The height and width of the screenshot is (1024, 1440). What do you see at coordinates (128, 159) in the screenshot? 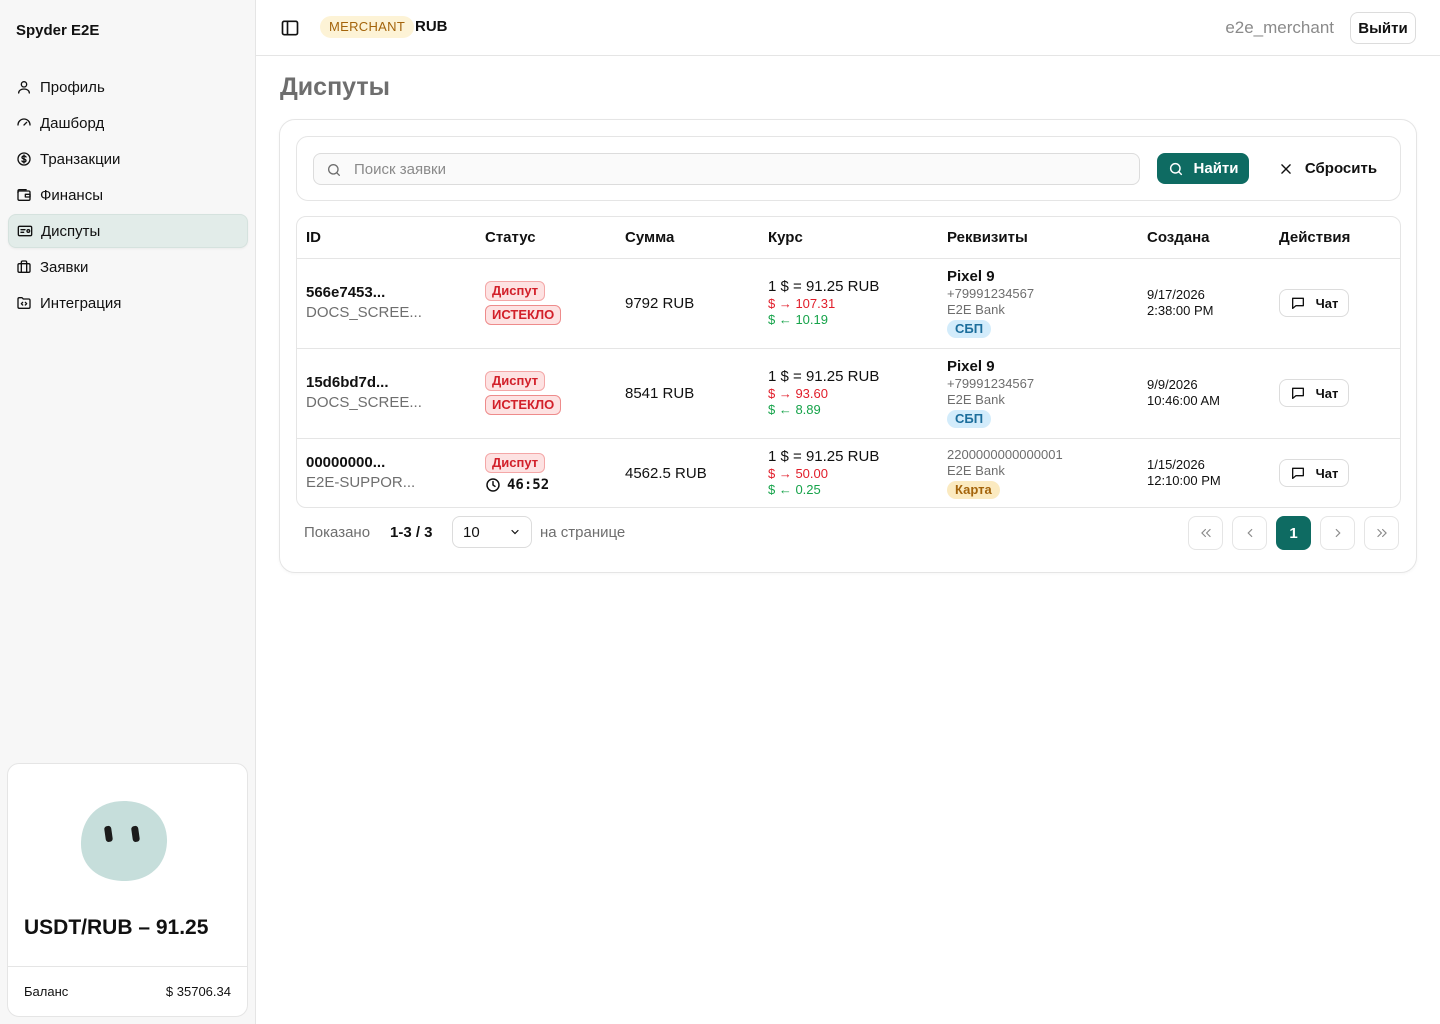
I see `sidebar-item-transactions: Транзакции` at bounding box center [128, 159].